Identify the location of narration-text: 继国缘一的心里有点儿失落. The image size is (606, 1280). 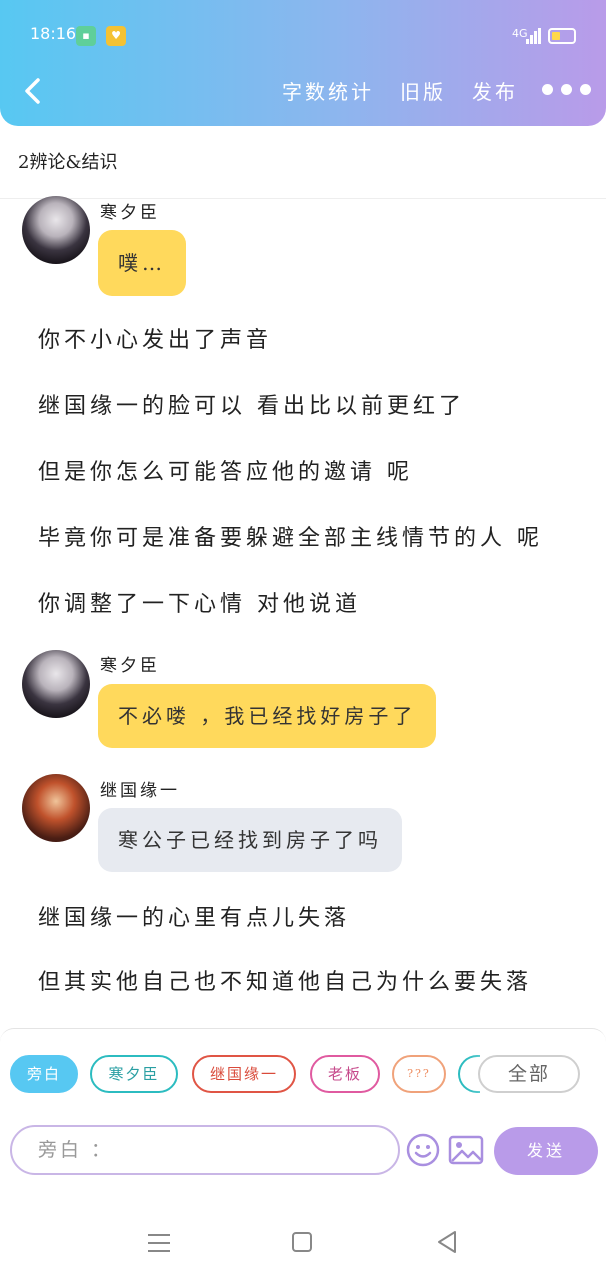
(194, 916).